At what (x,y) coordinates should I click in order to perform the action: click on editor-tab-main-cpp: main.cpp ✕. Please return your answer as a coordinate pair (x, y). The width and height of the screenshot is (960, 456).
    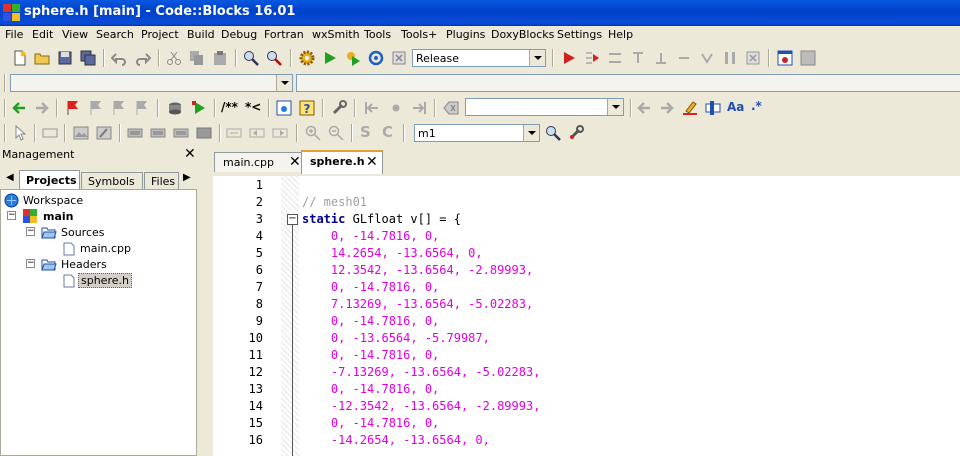
    Looking at the image, I should click on (260, 162).